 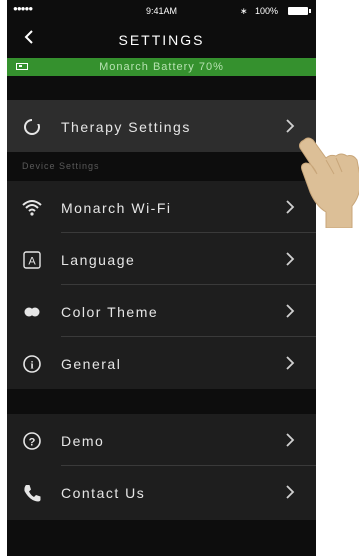 I want to click on battery-icon, so click(x=299, y=11).